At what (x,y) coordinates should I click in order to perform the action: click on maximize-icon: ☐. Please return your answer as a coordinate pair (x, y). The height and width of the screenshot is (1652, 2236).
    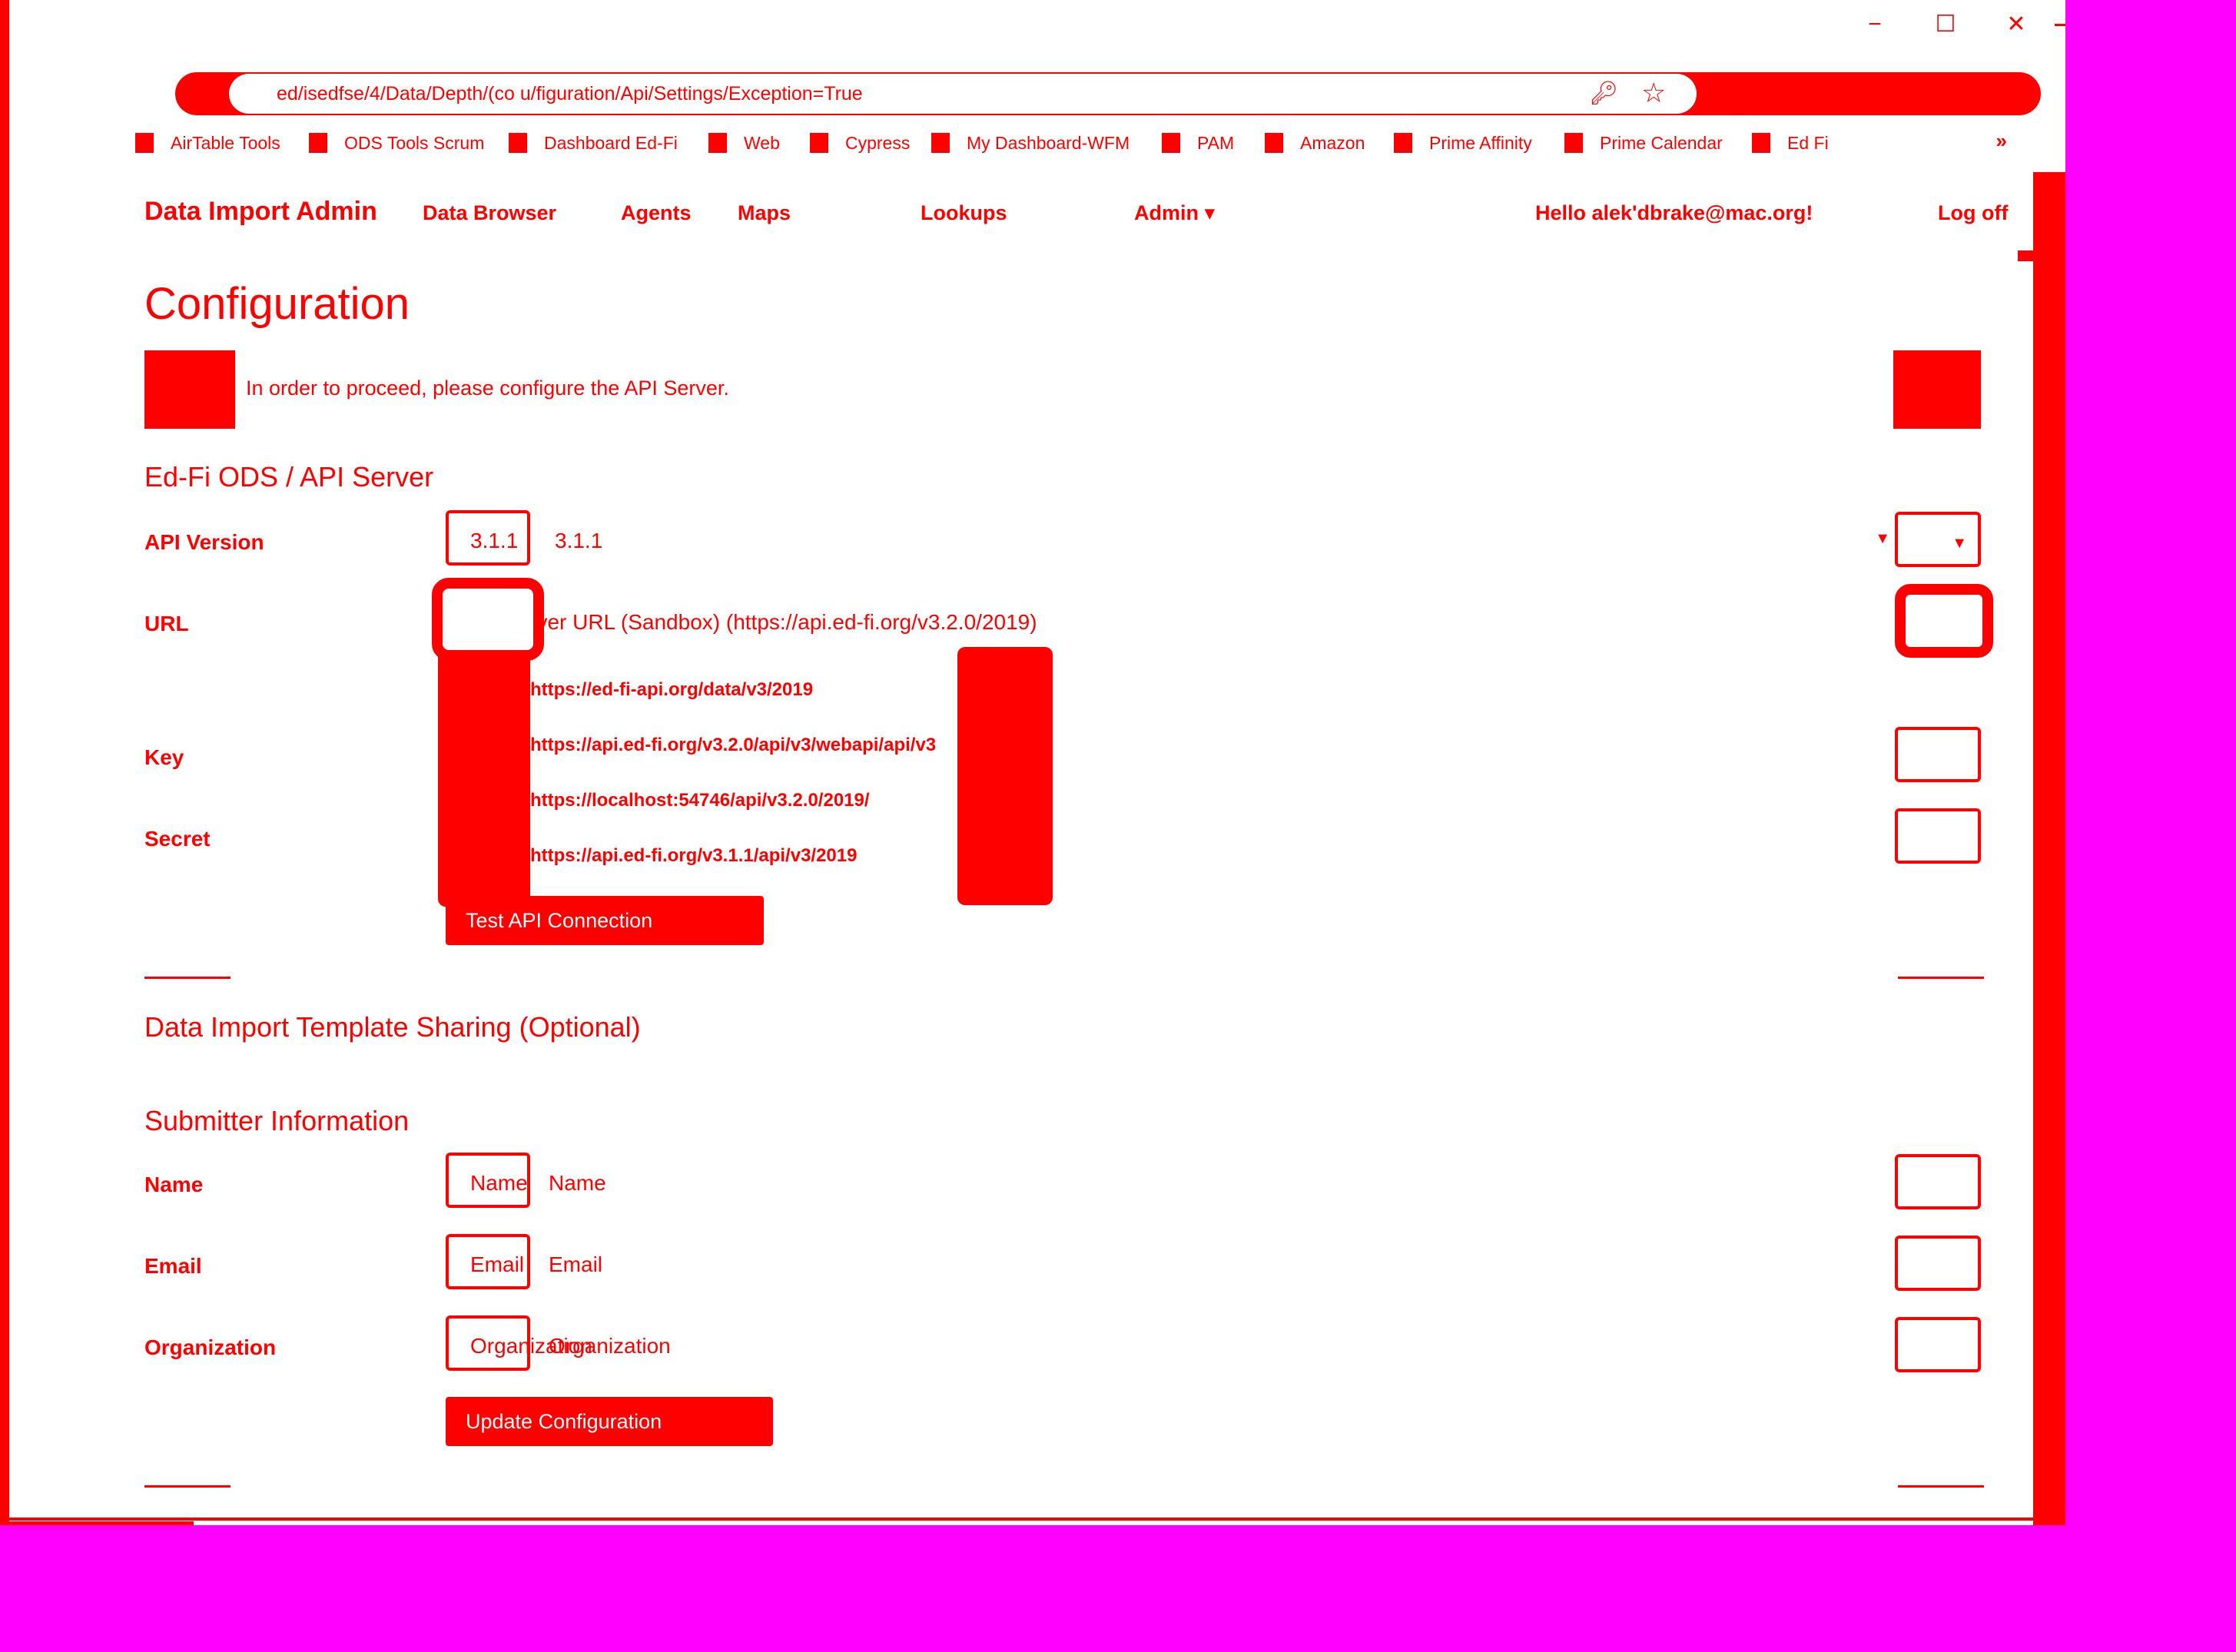
    Looking at the image, I should click on (1945, 24).